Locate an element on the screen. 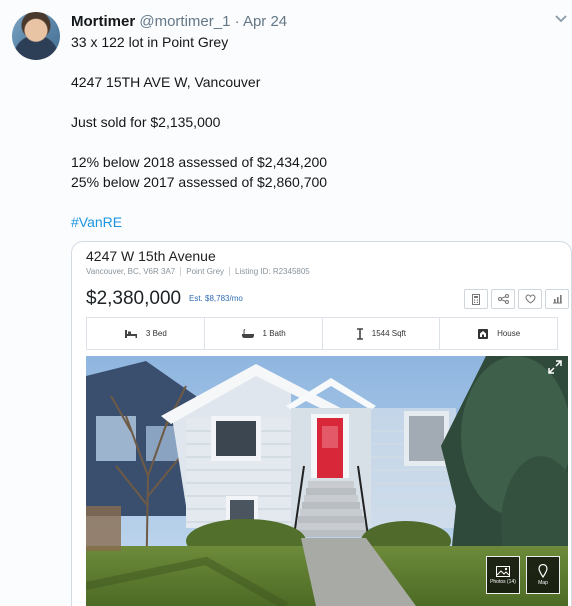 The image size is (572, 606). share-icon is located at coordinates (503, 299).